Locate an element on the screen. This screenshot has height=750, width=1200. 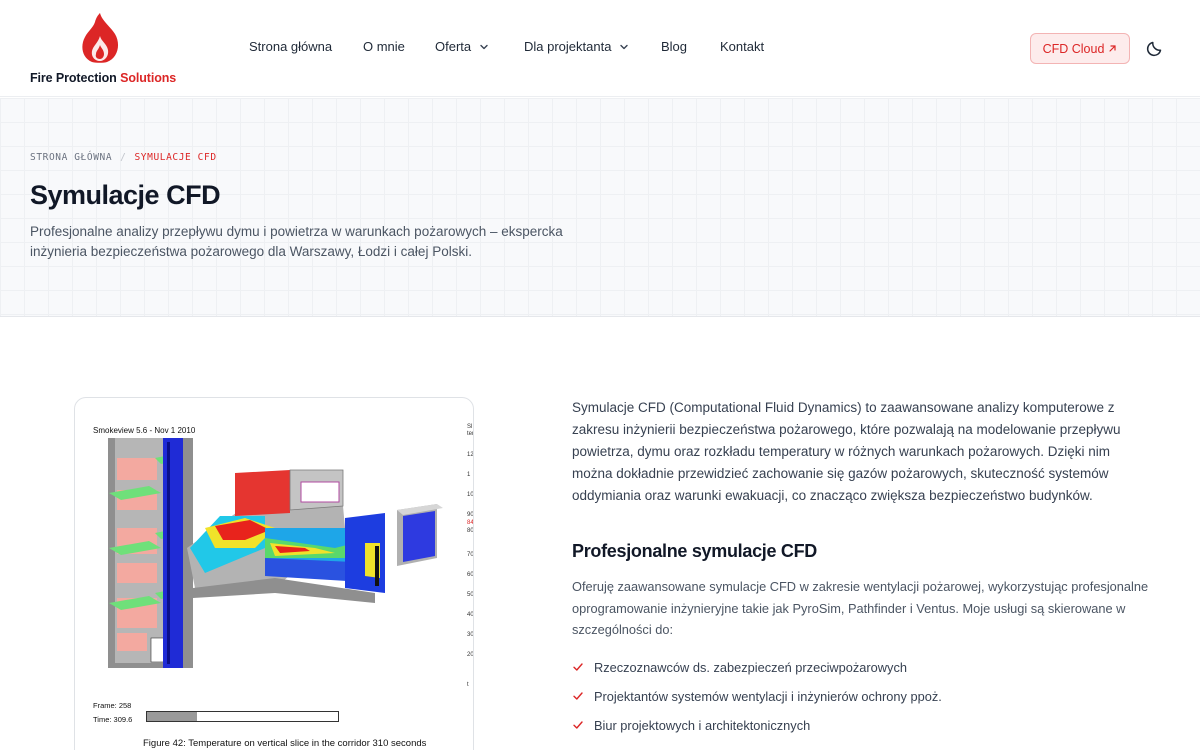
figure-header: Smokeview 5.6 - Nov 1 2010 is located at coordinates (144, 430).